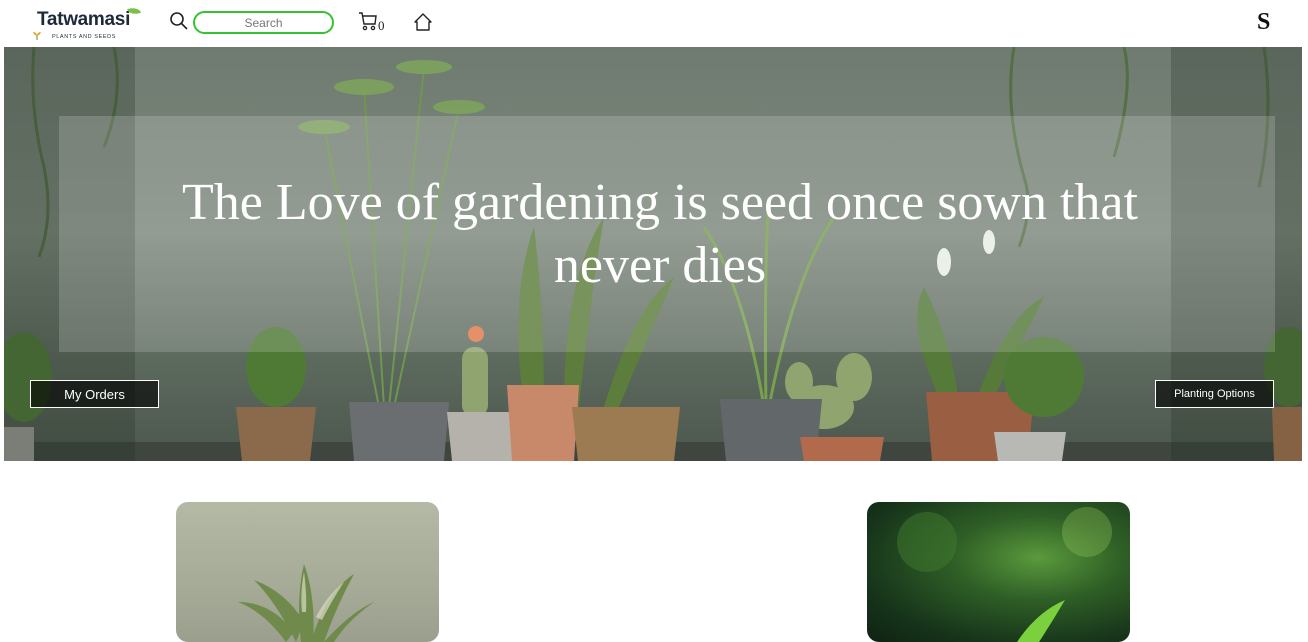 Image resolution: width=1308 pixels, height=642 pixels. I want to click on brand-logo: Tatwamasi PLANTS AND SEEDS, so click(88, 24).